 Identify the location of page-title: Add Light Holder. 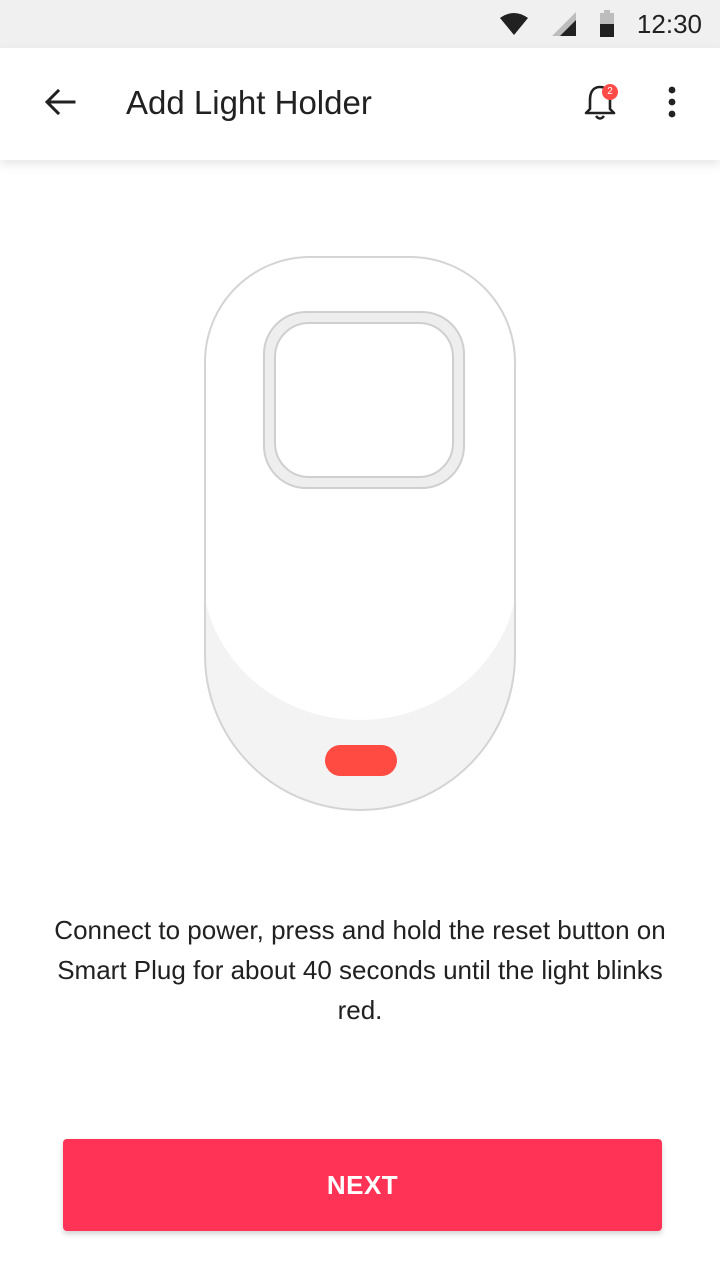
(249, 102).